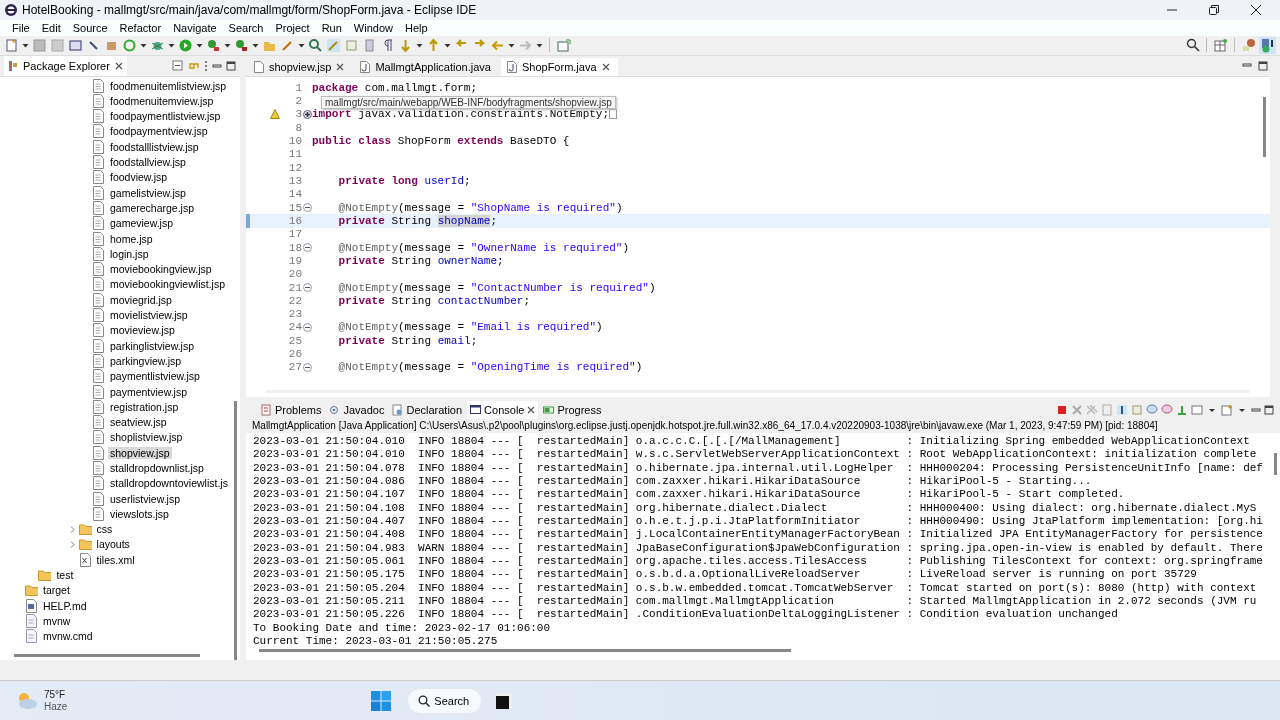 This screenshot has width=1280, height=720. I want to click on tree-item: css, so click(104, 529).